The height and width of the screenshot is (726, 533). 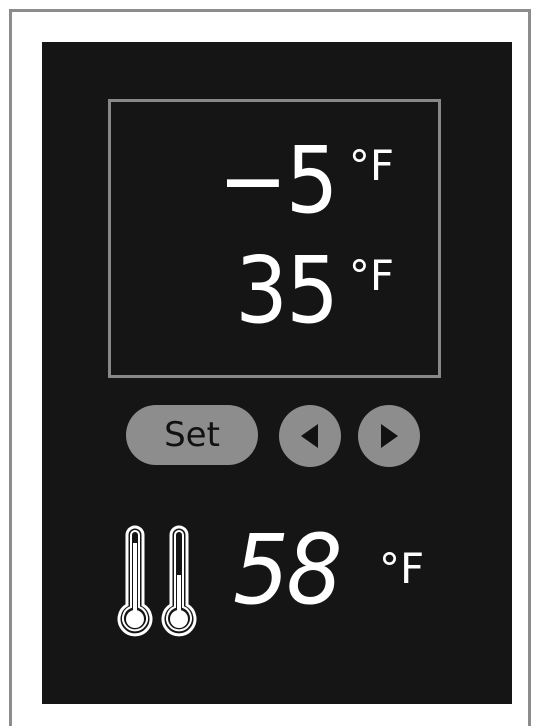 I want to click on left-arrow-button, so click(x=310, y=436).